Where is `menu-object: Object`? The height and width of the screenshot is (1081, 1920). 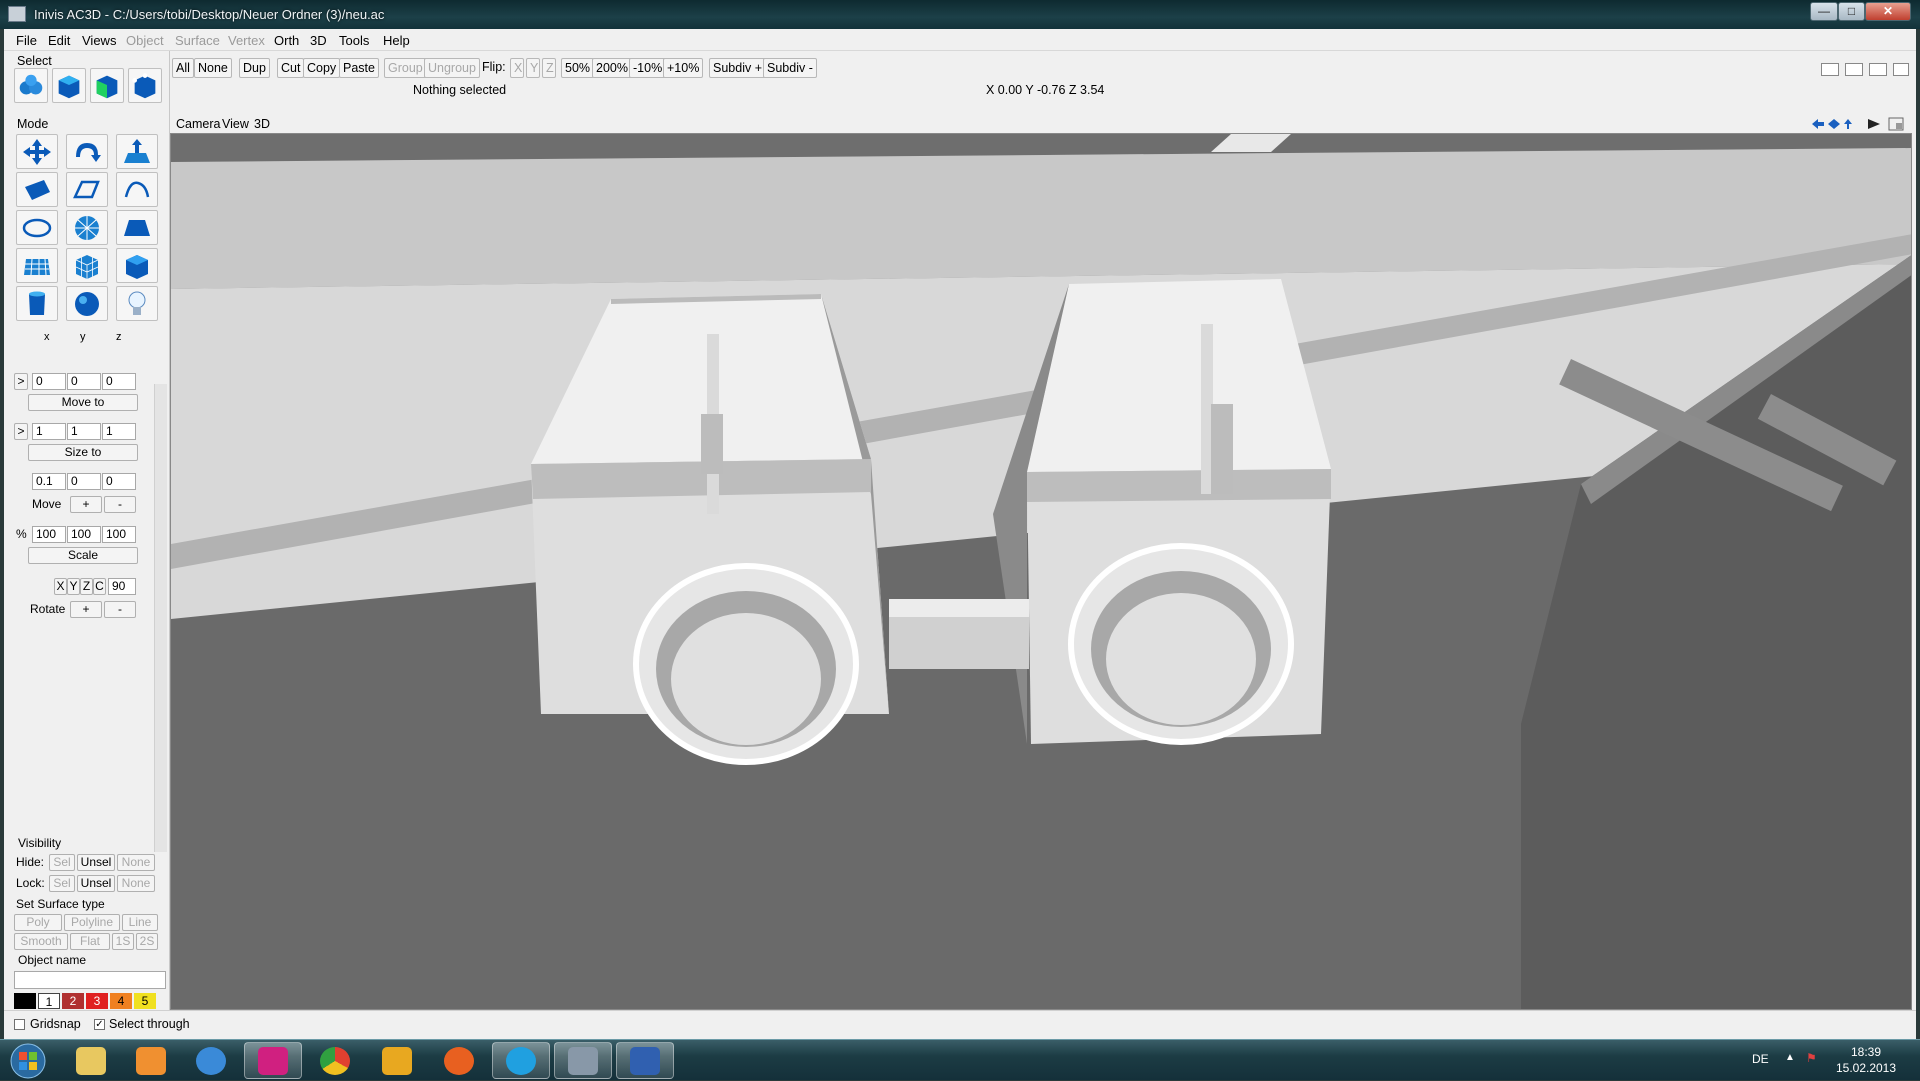 menu-object: Object is located at coordinates (145, 40).